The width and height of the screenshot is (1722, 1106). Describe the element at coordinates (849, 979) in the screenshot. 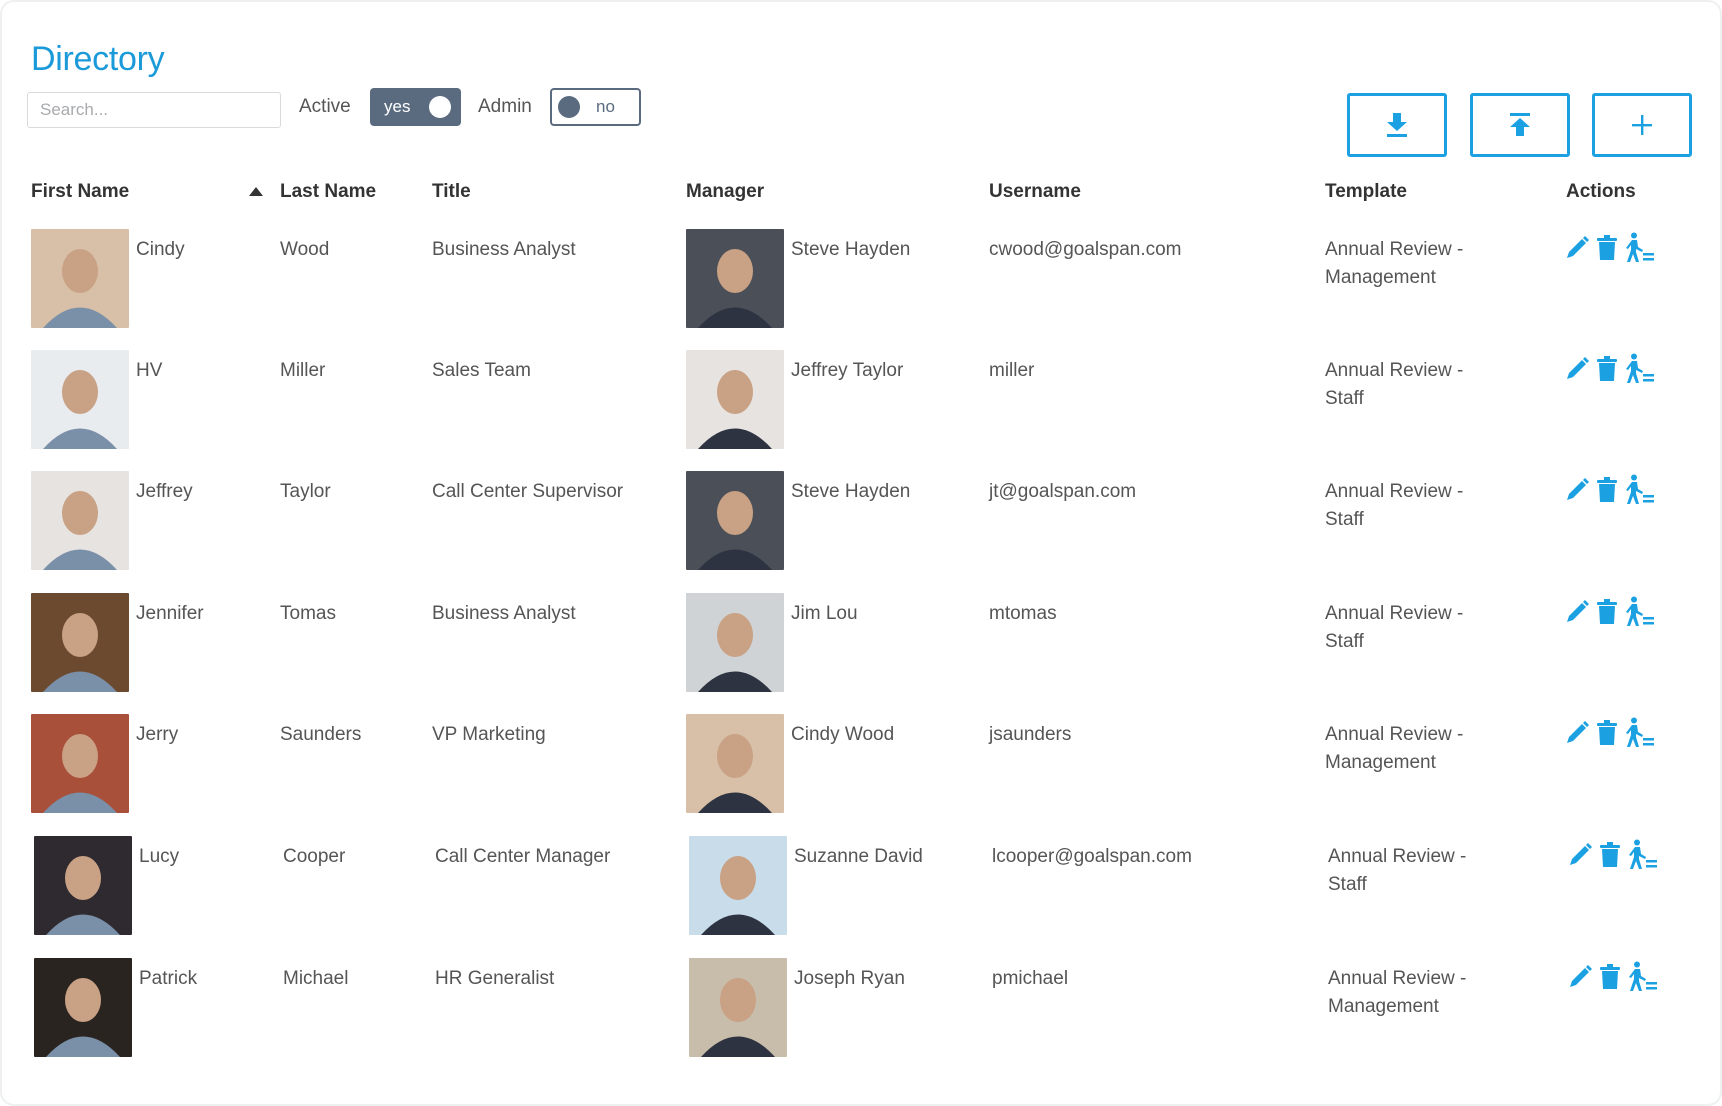

I see `manager-cell: Joseph Ryan` at that location.